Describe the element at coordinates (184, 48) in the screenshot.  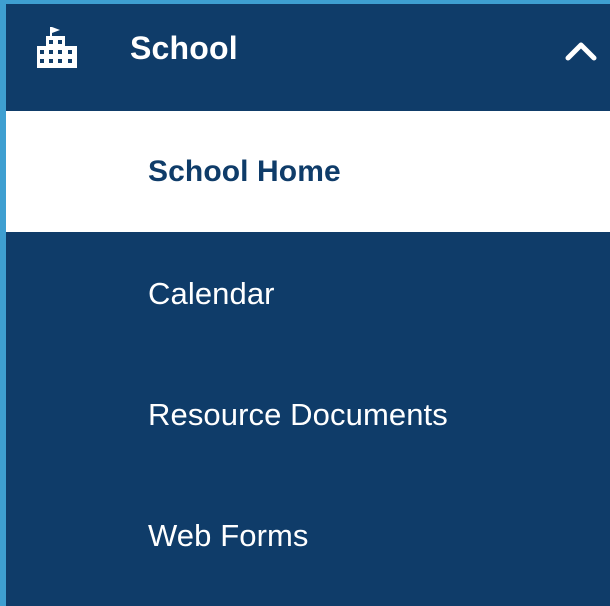
I see `section-title: School` at that location.